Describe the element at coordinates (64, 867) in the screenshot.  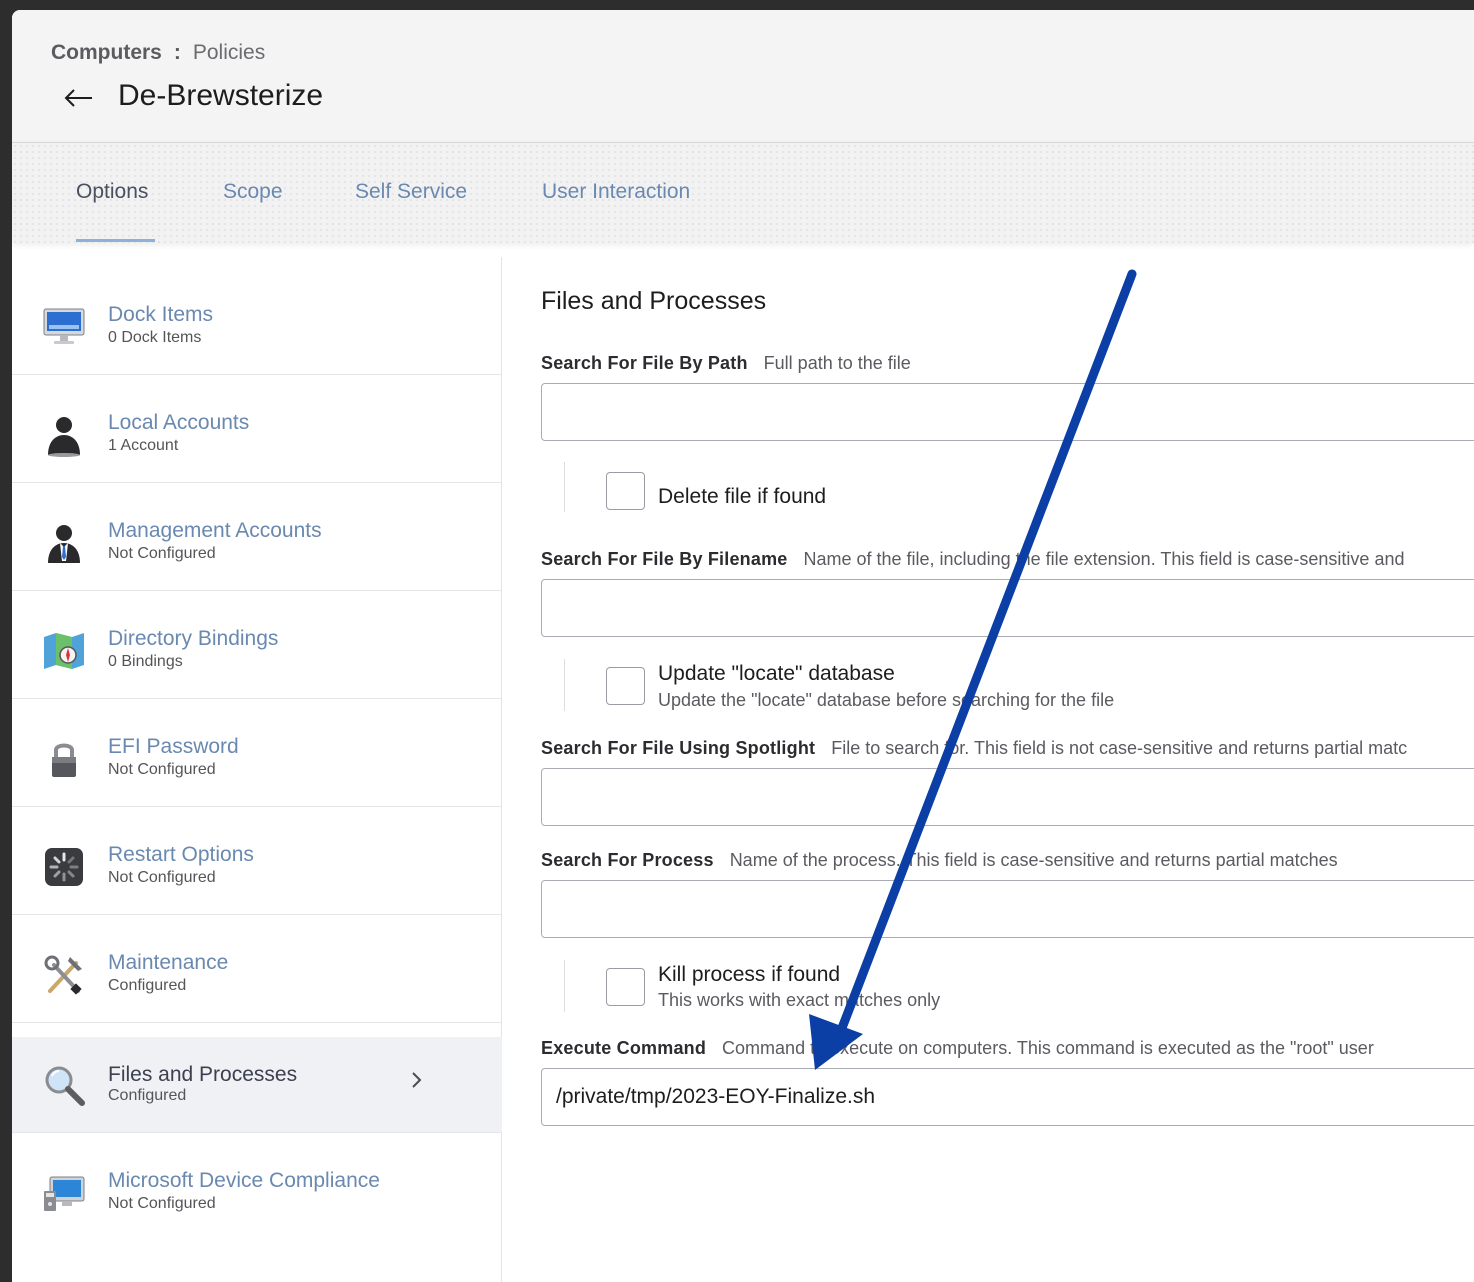
I see `restart-spinner-icon` at that location.